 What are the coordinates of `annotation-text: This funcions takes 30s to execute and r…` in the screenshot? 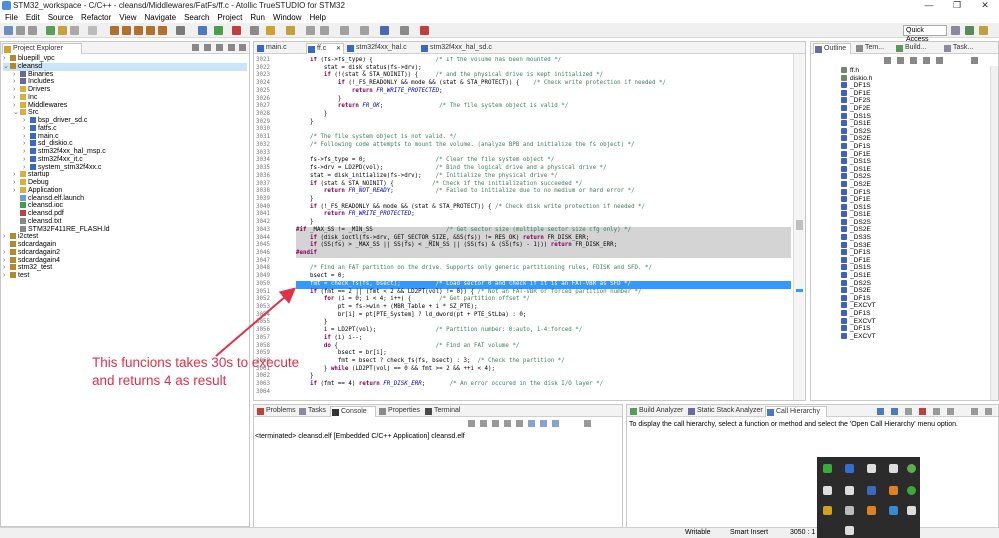 It's located at (195, 372).